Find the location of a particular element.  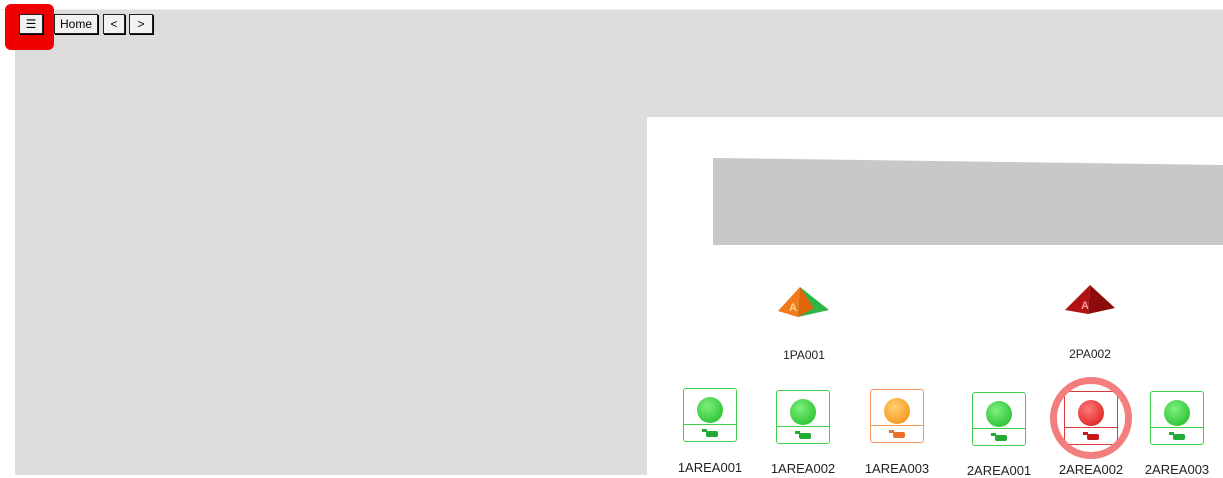

area-tile-1area003 is located at coordinates (897, 416).